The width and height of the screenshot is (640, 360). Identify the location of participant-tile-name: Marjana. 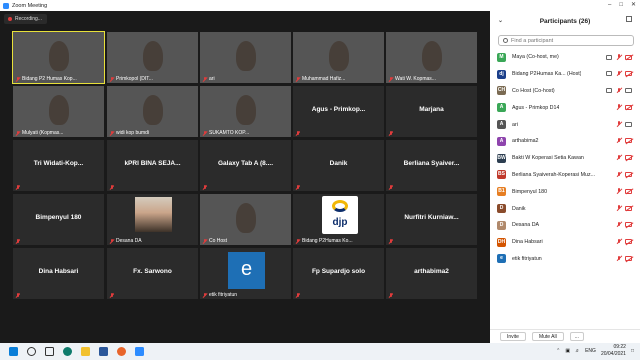
(431, 109).